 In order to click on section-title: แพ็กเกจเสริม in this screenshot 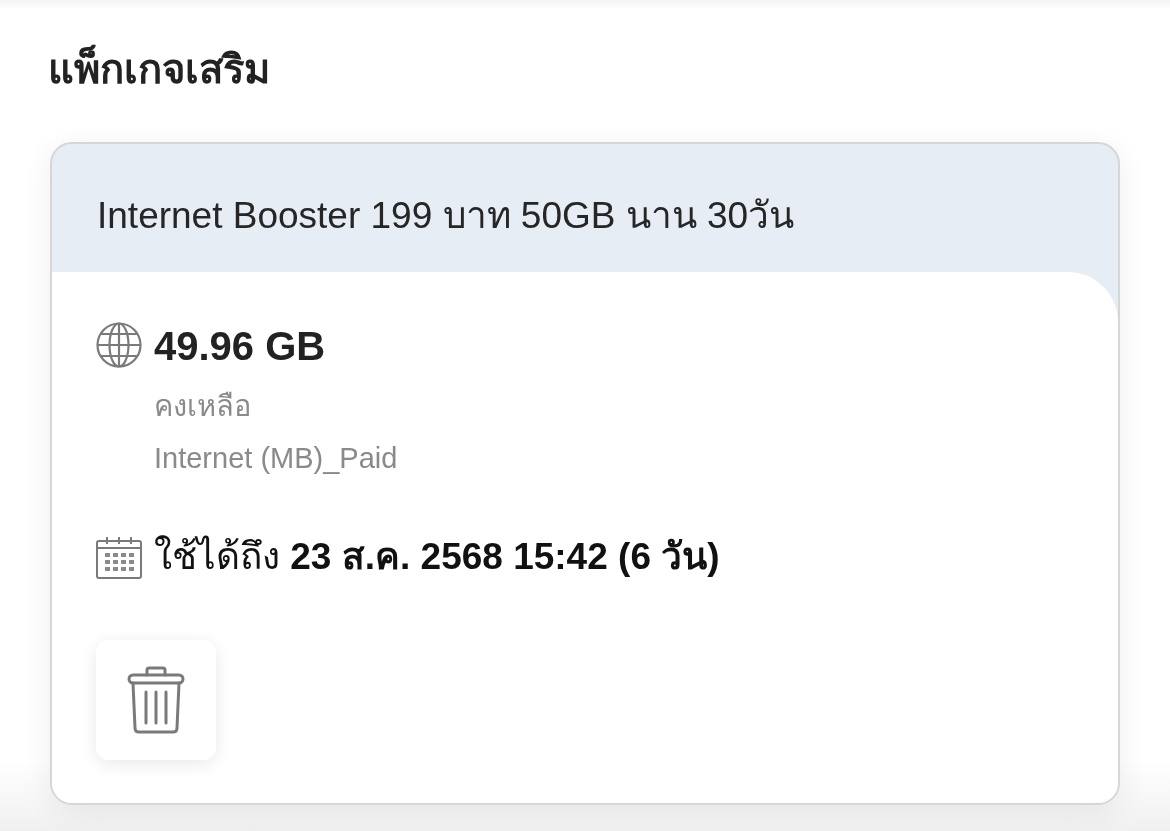, I will do `click(159, 69)`.